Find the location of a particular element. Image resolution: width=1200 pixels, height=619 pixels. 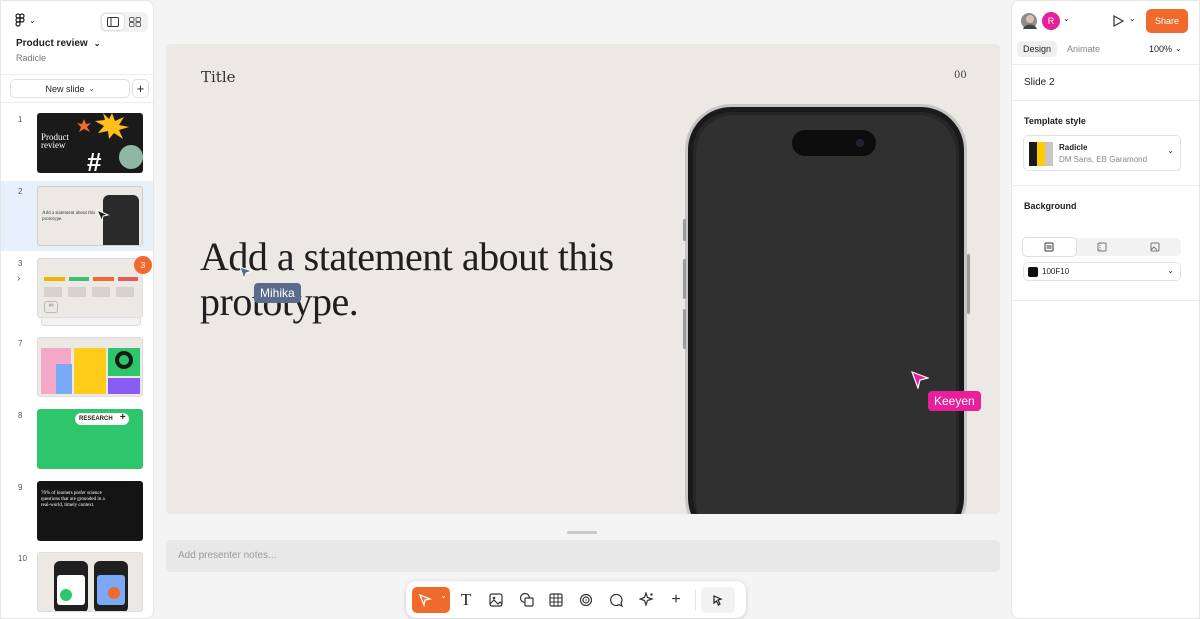

research-pill: RESEARCH + is located at coordinates (102, 418).